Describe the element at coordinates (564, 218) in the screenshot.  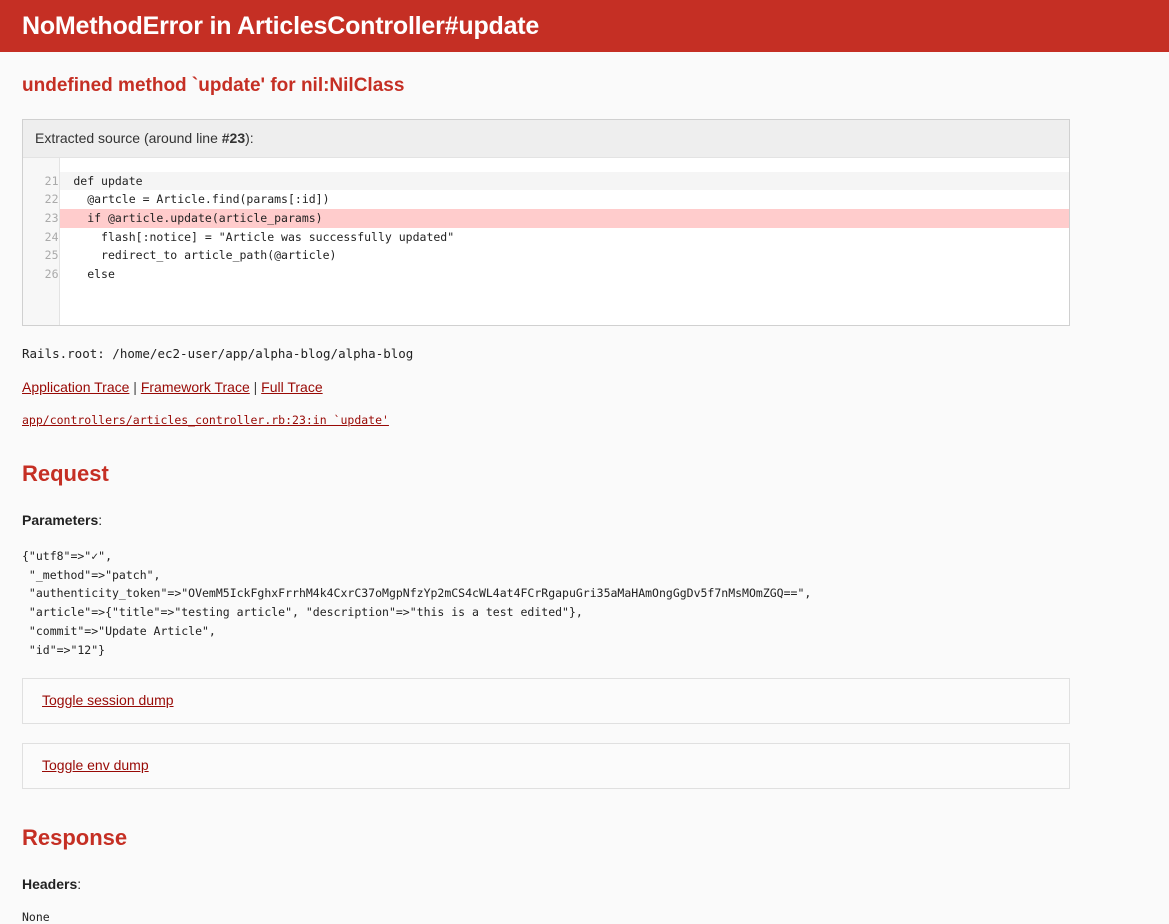
I see `code-line-text: if @article.update(article_params)` at that location.